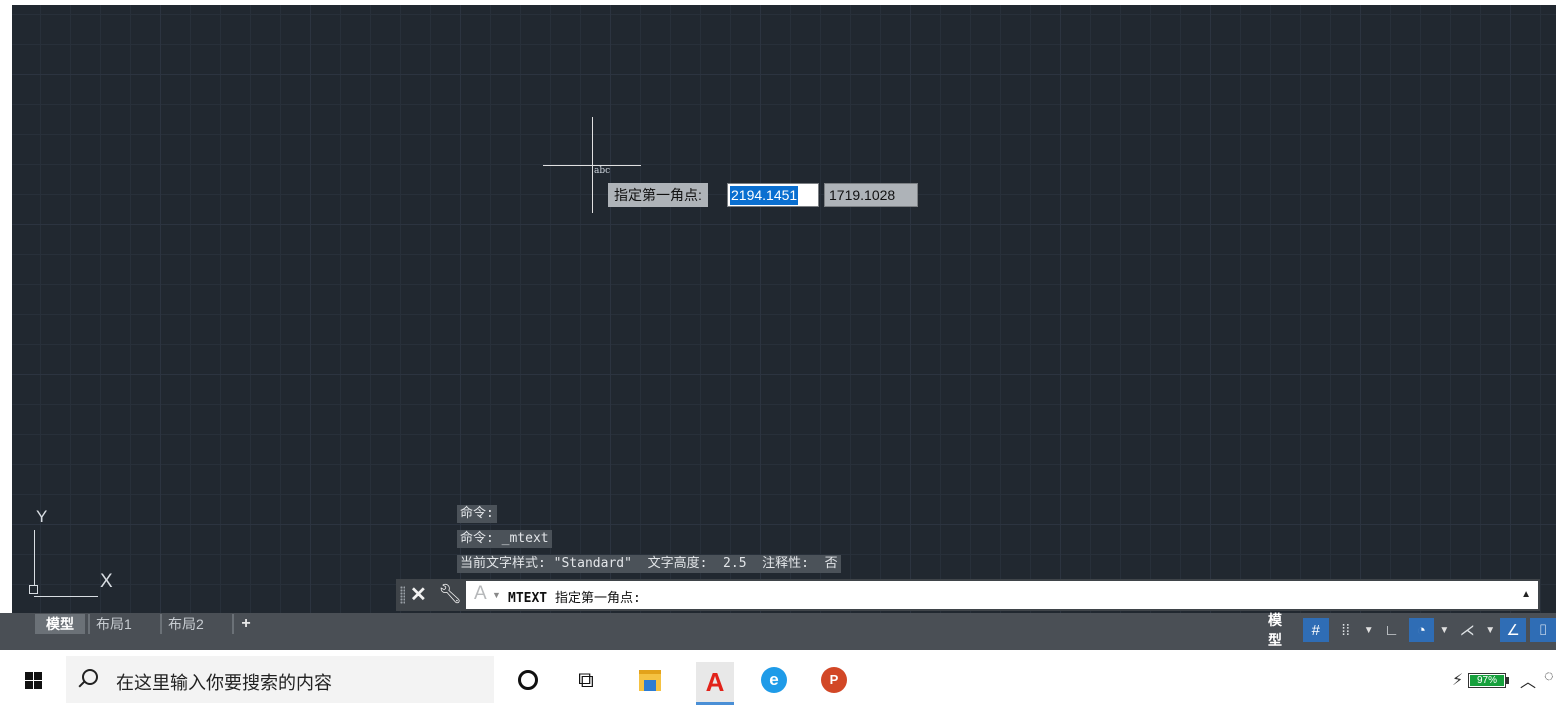 This screenshot has height=705, width=1556. I want to click on tray-icon: ◌, so click(1549, 677).